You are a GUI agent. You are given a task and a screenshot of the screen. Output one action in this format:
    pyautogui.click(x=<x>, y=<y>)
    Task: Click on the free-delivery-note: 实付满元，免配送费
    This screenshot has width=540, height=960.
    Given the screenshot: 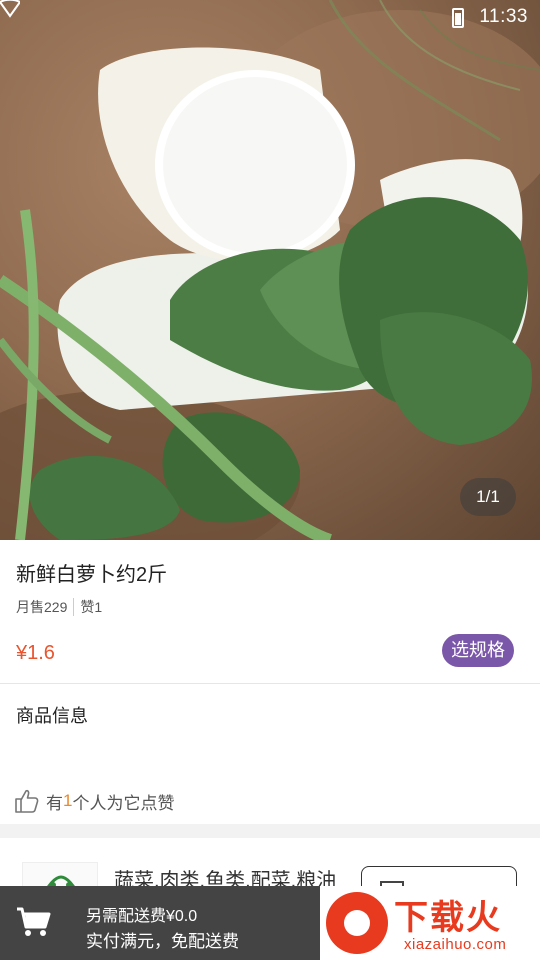 What is the action you would take?
    pyautogui.click(x=162, y=941)
    